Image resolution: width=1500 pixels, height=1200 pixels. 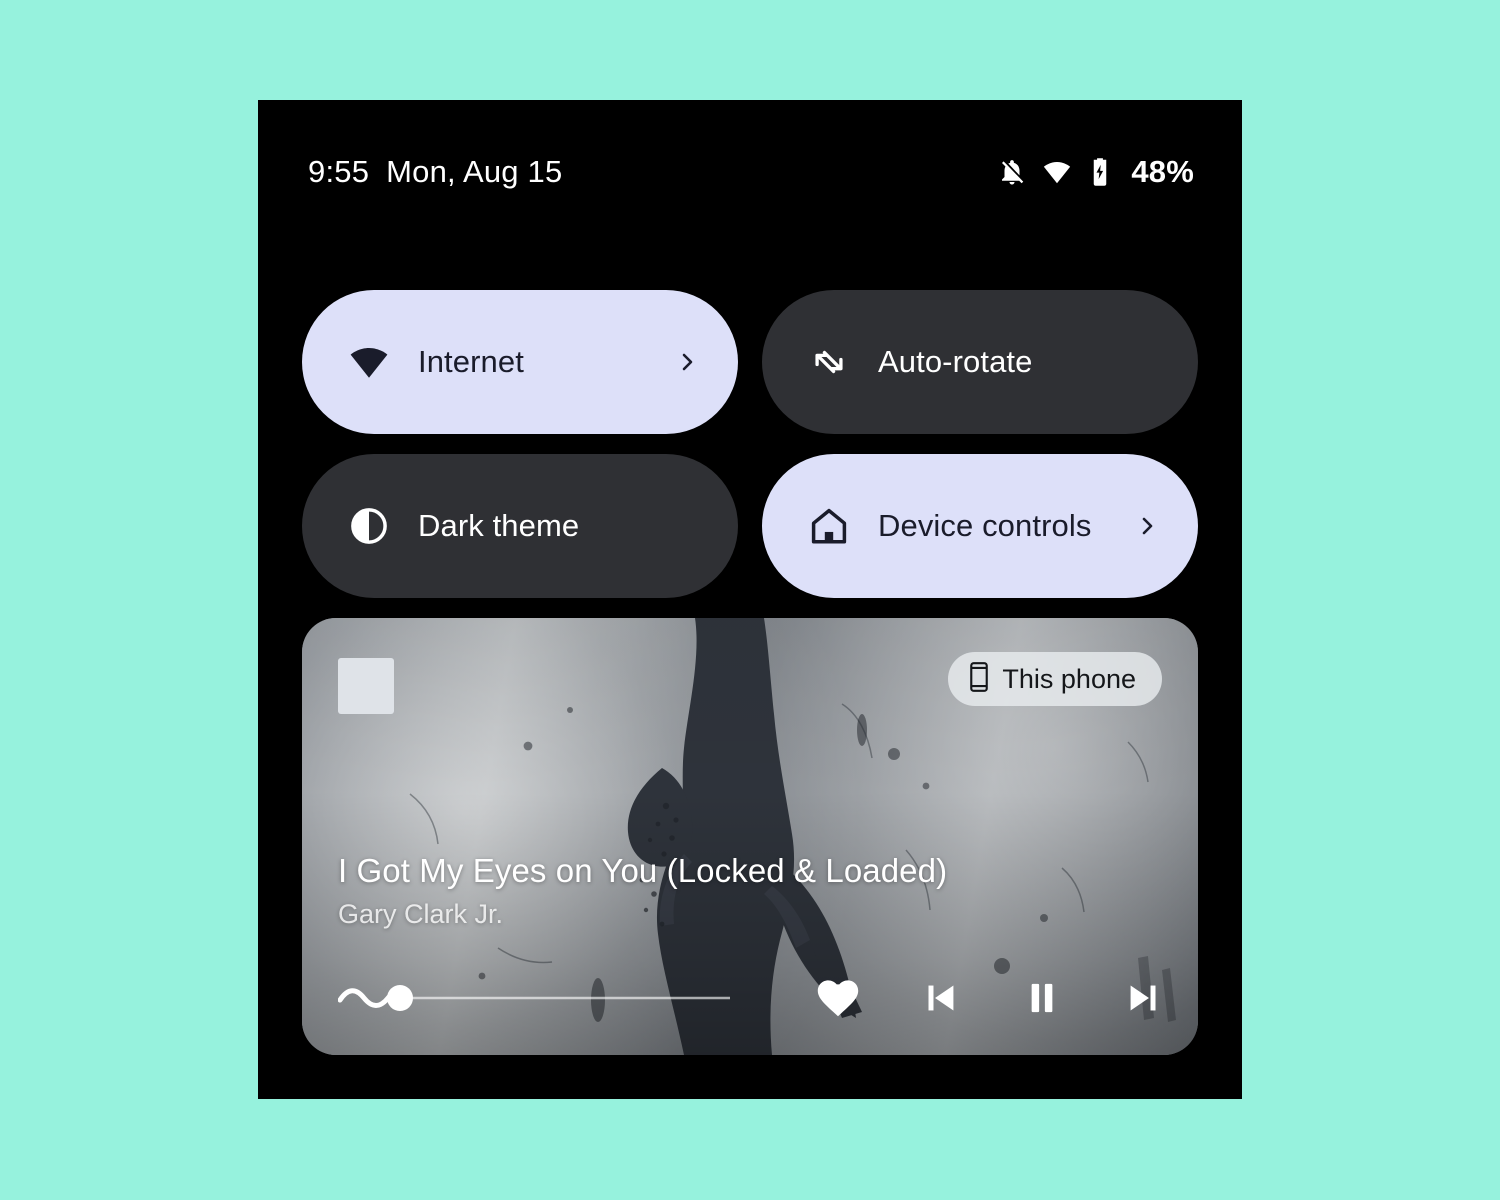 I want to click on output-device-label: This phone, so click(x=1069, y=678).